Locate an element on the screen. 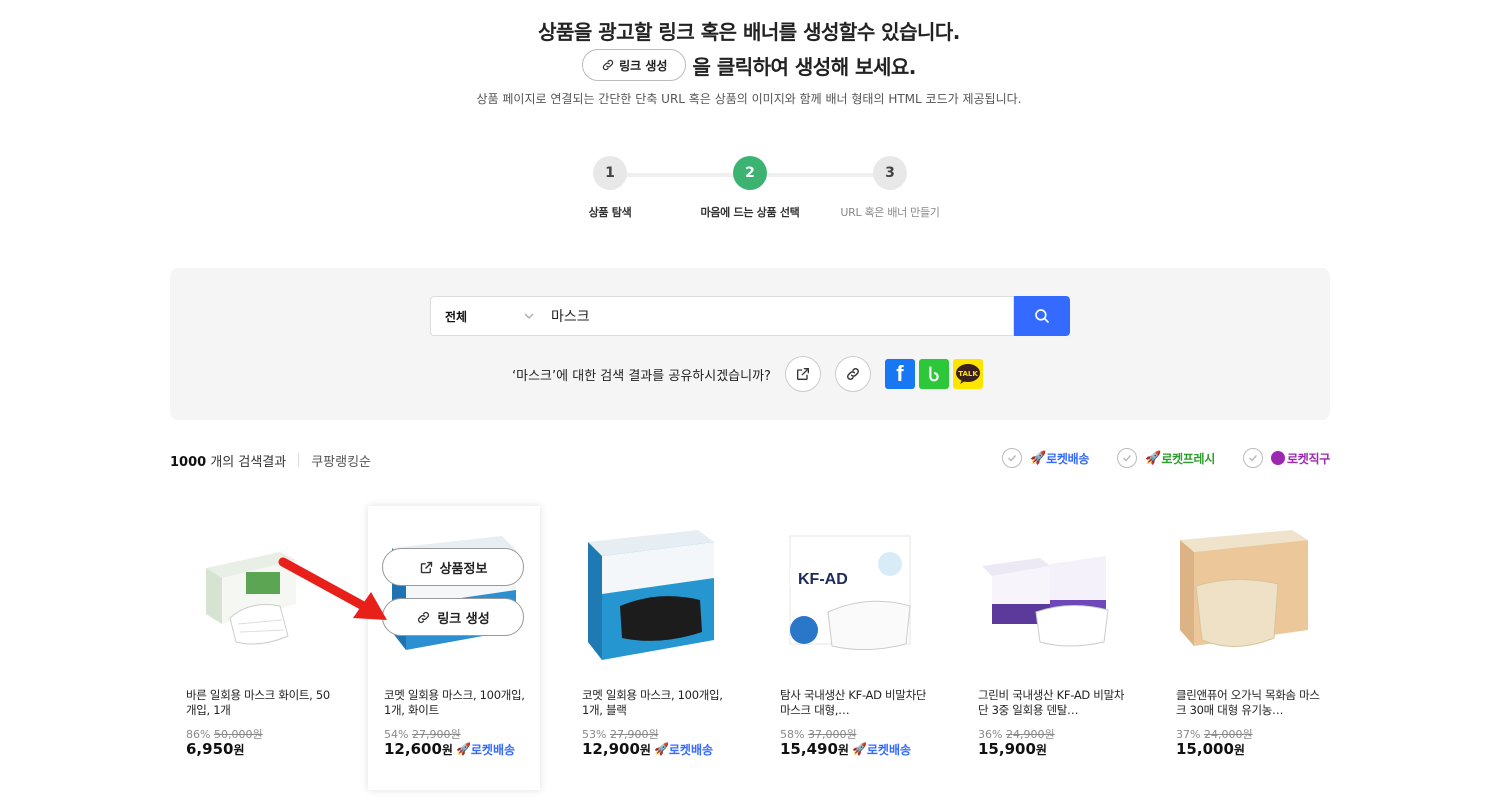  filter-label: 로켓직구 is located at coordinates (1308, 458).